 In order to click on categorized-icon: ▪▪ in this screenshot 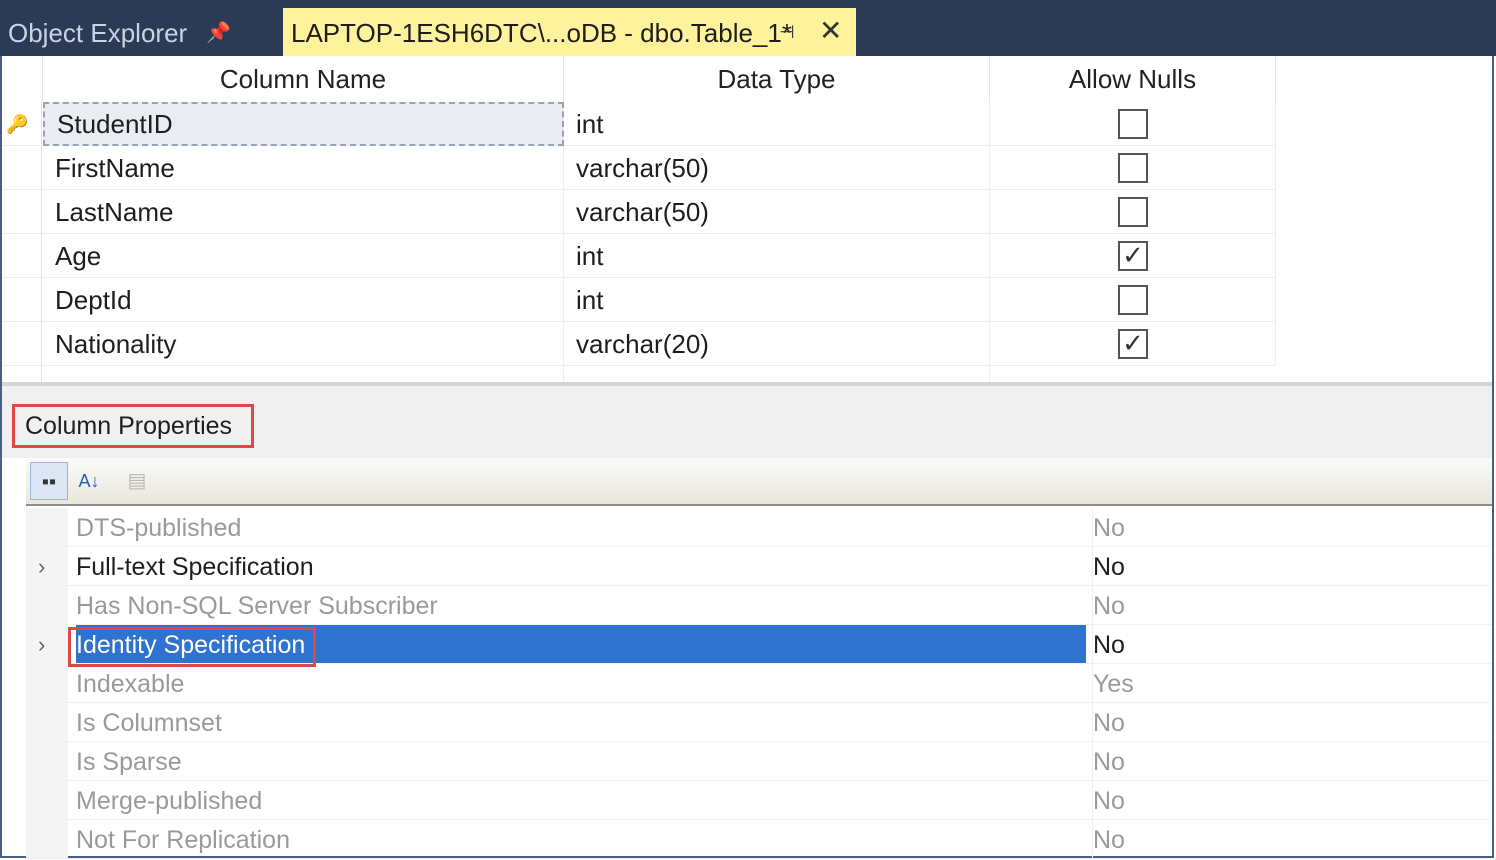, I will do `click(49, 481)`.